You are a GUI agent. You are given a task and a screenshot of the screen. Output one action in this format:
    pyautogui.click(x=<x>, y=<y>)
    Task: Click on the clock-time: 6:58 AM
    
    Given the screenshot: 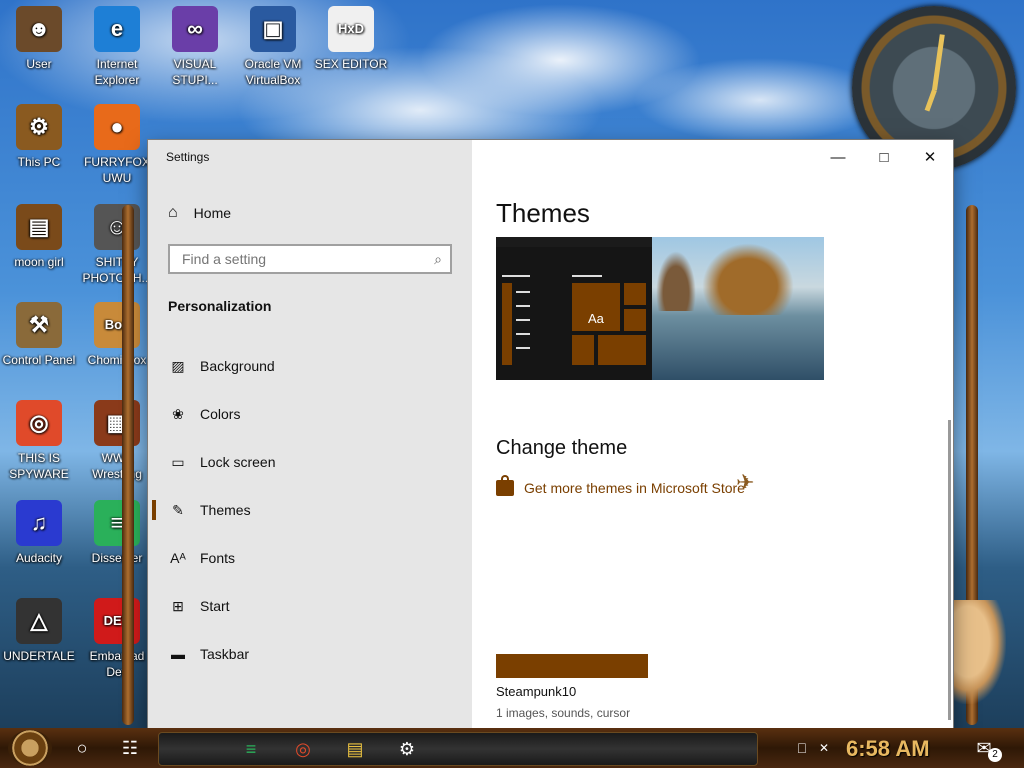 What is the action you would take?
    pyautogui.click(x=888, y=749)
    